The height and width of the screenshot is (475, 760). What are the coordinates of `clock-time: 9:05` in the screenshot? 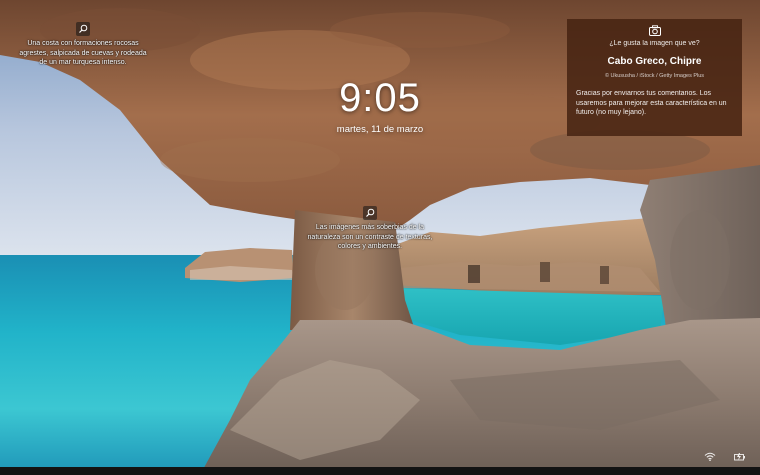 It's located at (380, 98).